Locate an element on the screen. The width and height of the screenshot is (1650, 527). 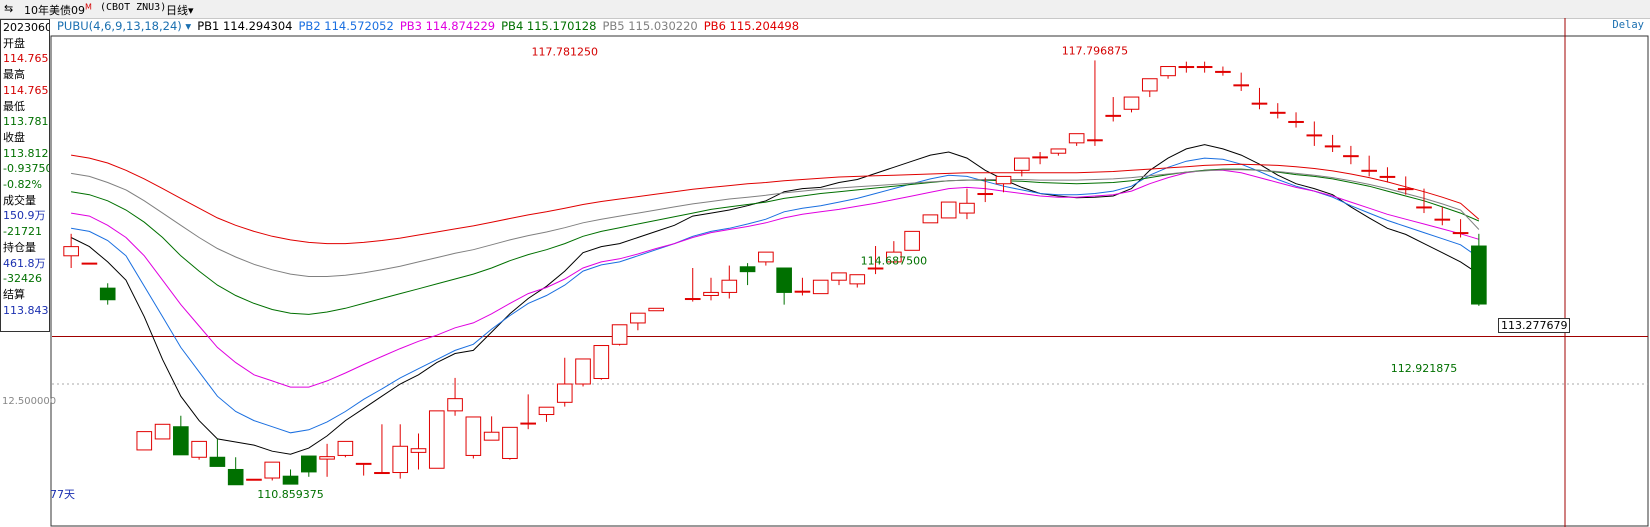
price-axis-label: 12.500000 is located at coordinates (29, 401).